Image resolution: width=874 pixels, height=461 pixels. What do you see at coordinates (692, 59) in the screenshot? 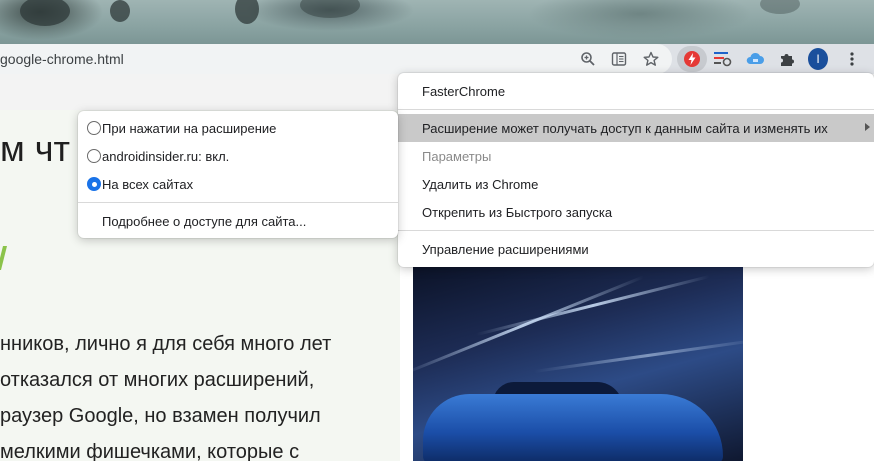
I see `fasterchrome-extension-icon` at bounding box center [692, 59].